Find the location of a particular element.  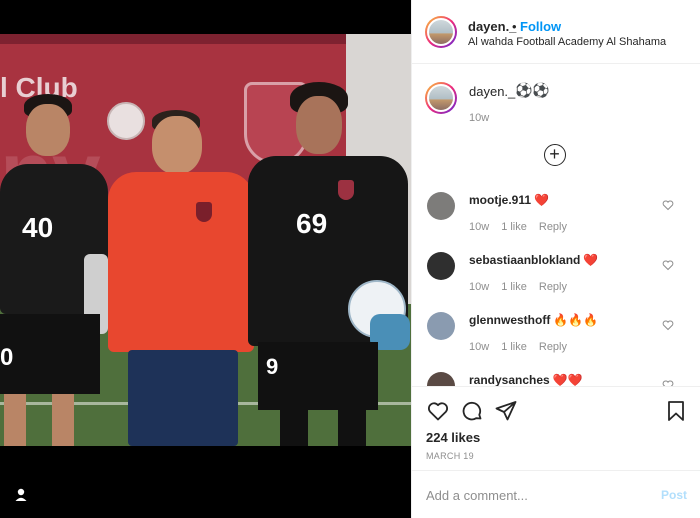

player-left: 40 0 is located at coordinates (55, 270).